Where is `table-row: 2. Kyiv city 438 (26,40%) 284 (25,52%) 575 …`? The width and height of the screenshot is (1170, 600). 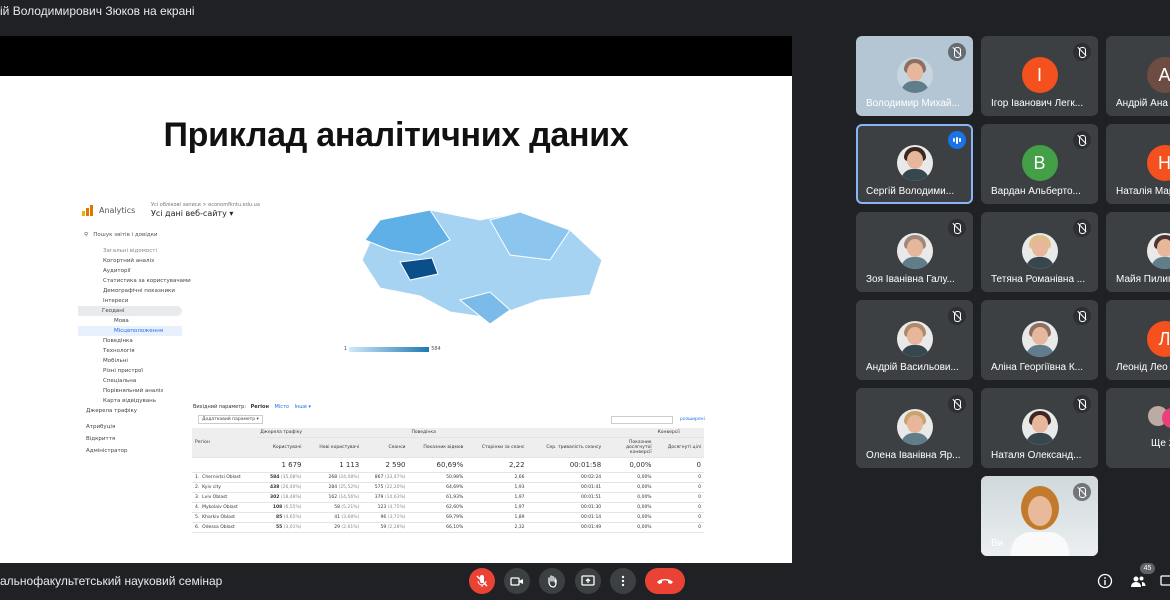
table-row: 2. Kyiv city 438 (26,40%) 284 (25,52%) 575 … is located at coordinates (448, 487).